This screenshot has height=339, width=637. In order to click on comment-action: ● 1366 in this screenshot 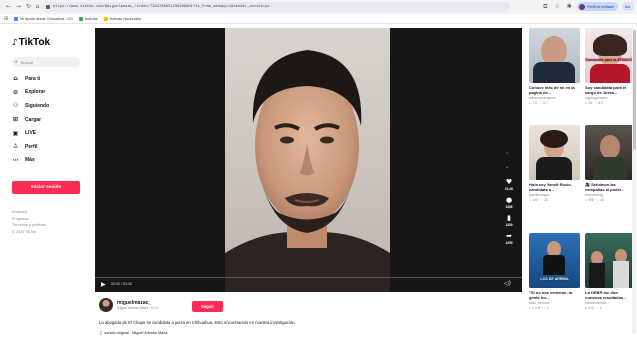, I will do `click(509, 202)`.